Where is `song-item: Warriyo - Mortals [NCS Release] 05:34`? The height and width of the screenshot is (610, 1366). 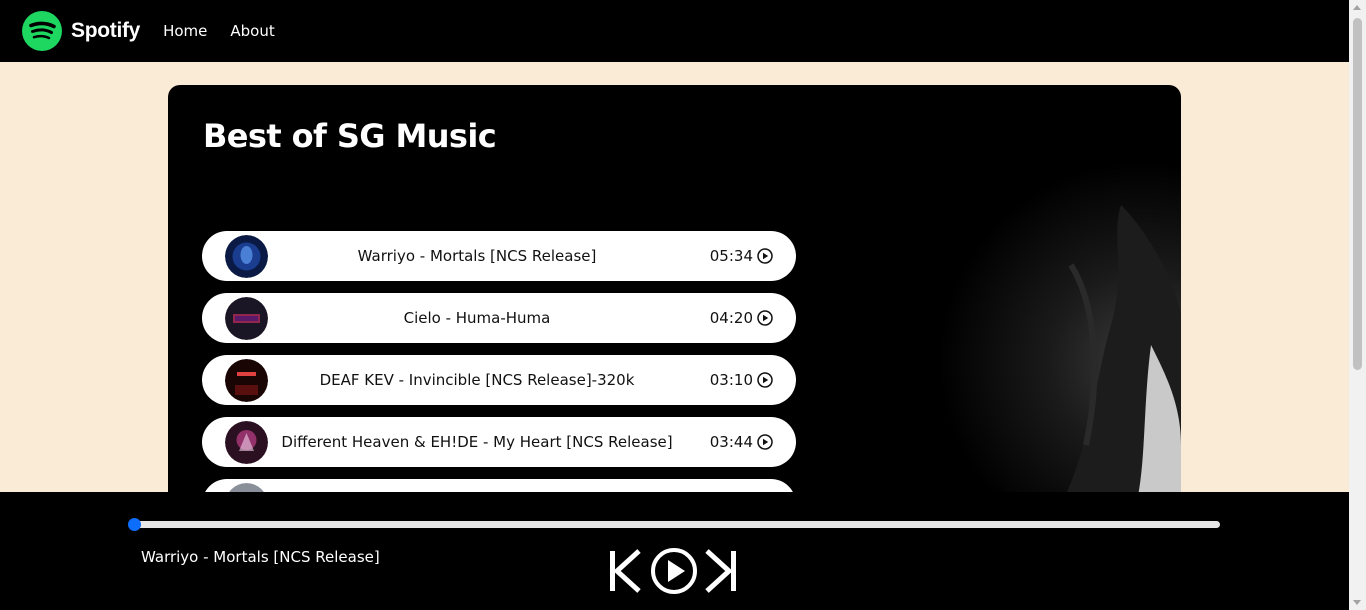 song-item: Warriyo - Mortals [NCS Release] 05:34 is located at coordinates (499, 256).